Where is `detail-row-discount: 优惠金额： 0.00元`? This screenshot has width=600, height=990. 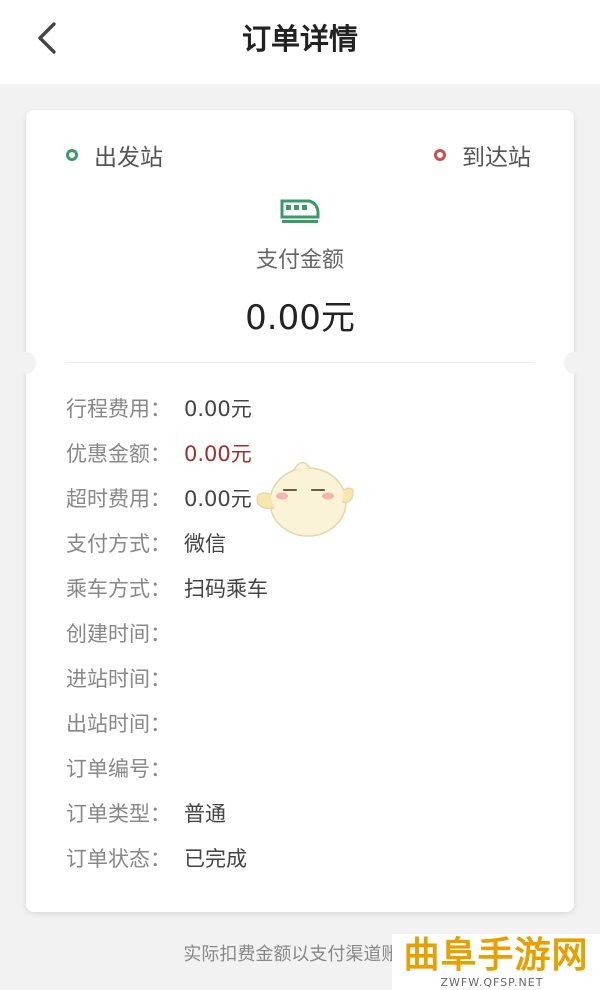 detail-row-discount: 优惠金额： 0.00元 is located at coordinates (159, 453).